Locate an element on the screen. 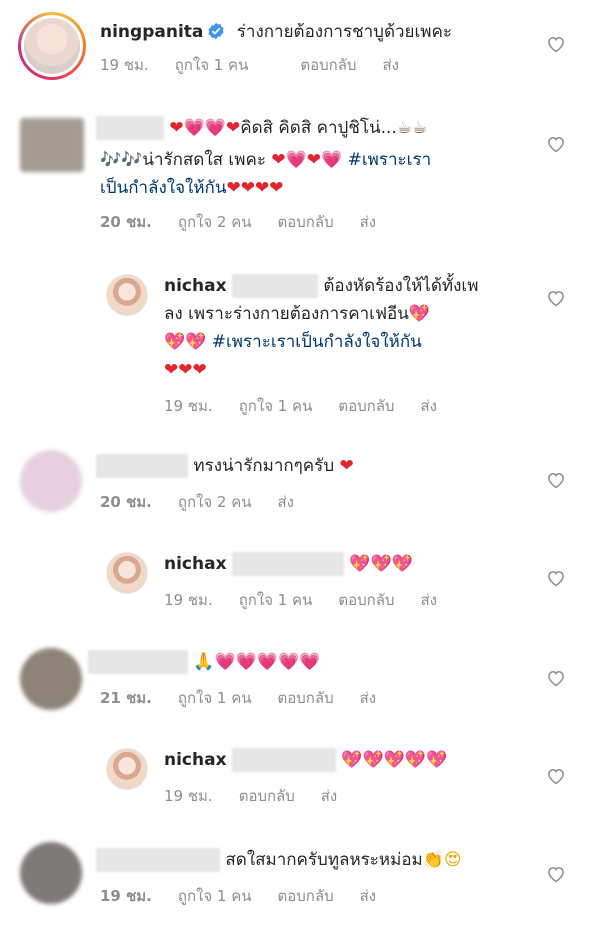 The width and height of the screenshot is (600, 928). emoji: ❤💗❤💗 is located at coordinates (307, 160).